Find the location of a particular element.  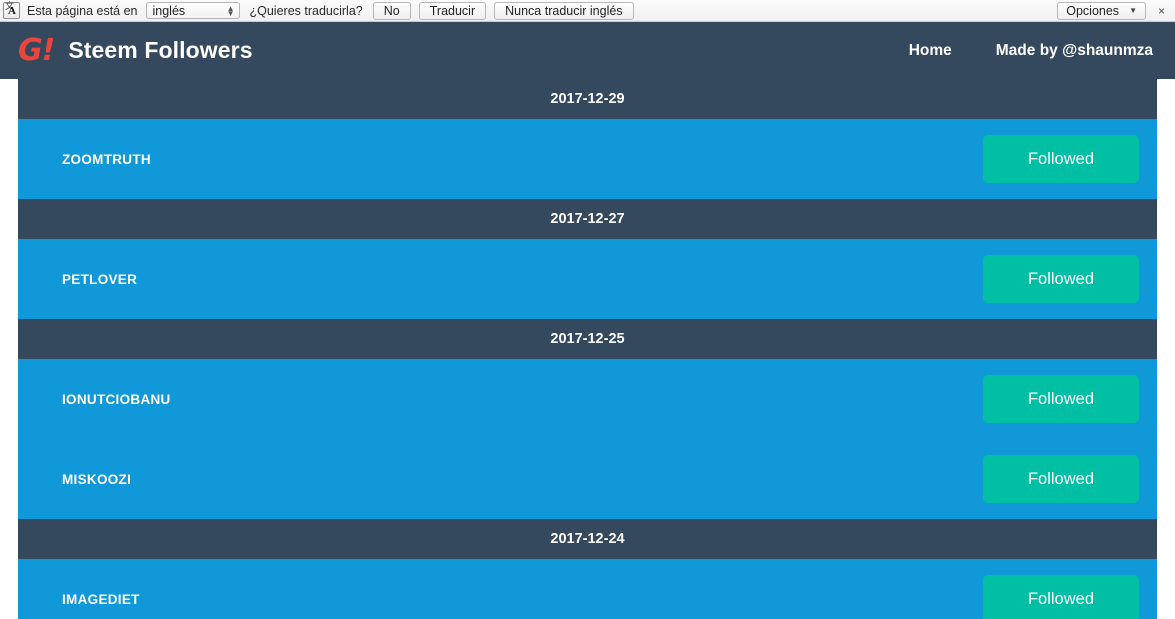

translate-bar-right-group: Opciones ▼ × is located at coordinates (1113, 10).